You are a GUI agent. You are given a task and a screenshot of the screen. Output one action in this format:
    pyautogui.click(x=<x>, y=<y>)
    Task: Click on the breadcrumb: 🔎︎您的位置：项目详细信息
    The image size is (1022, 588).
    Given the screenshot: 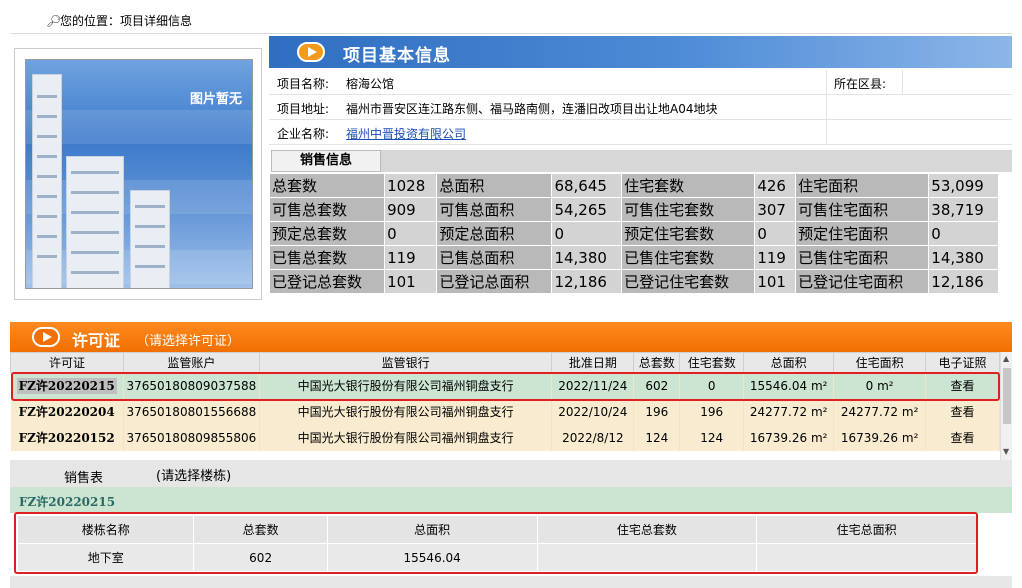 What is the action you would take?
    pyautogui.click(x=119, y=20)
    